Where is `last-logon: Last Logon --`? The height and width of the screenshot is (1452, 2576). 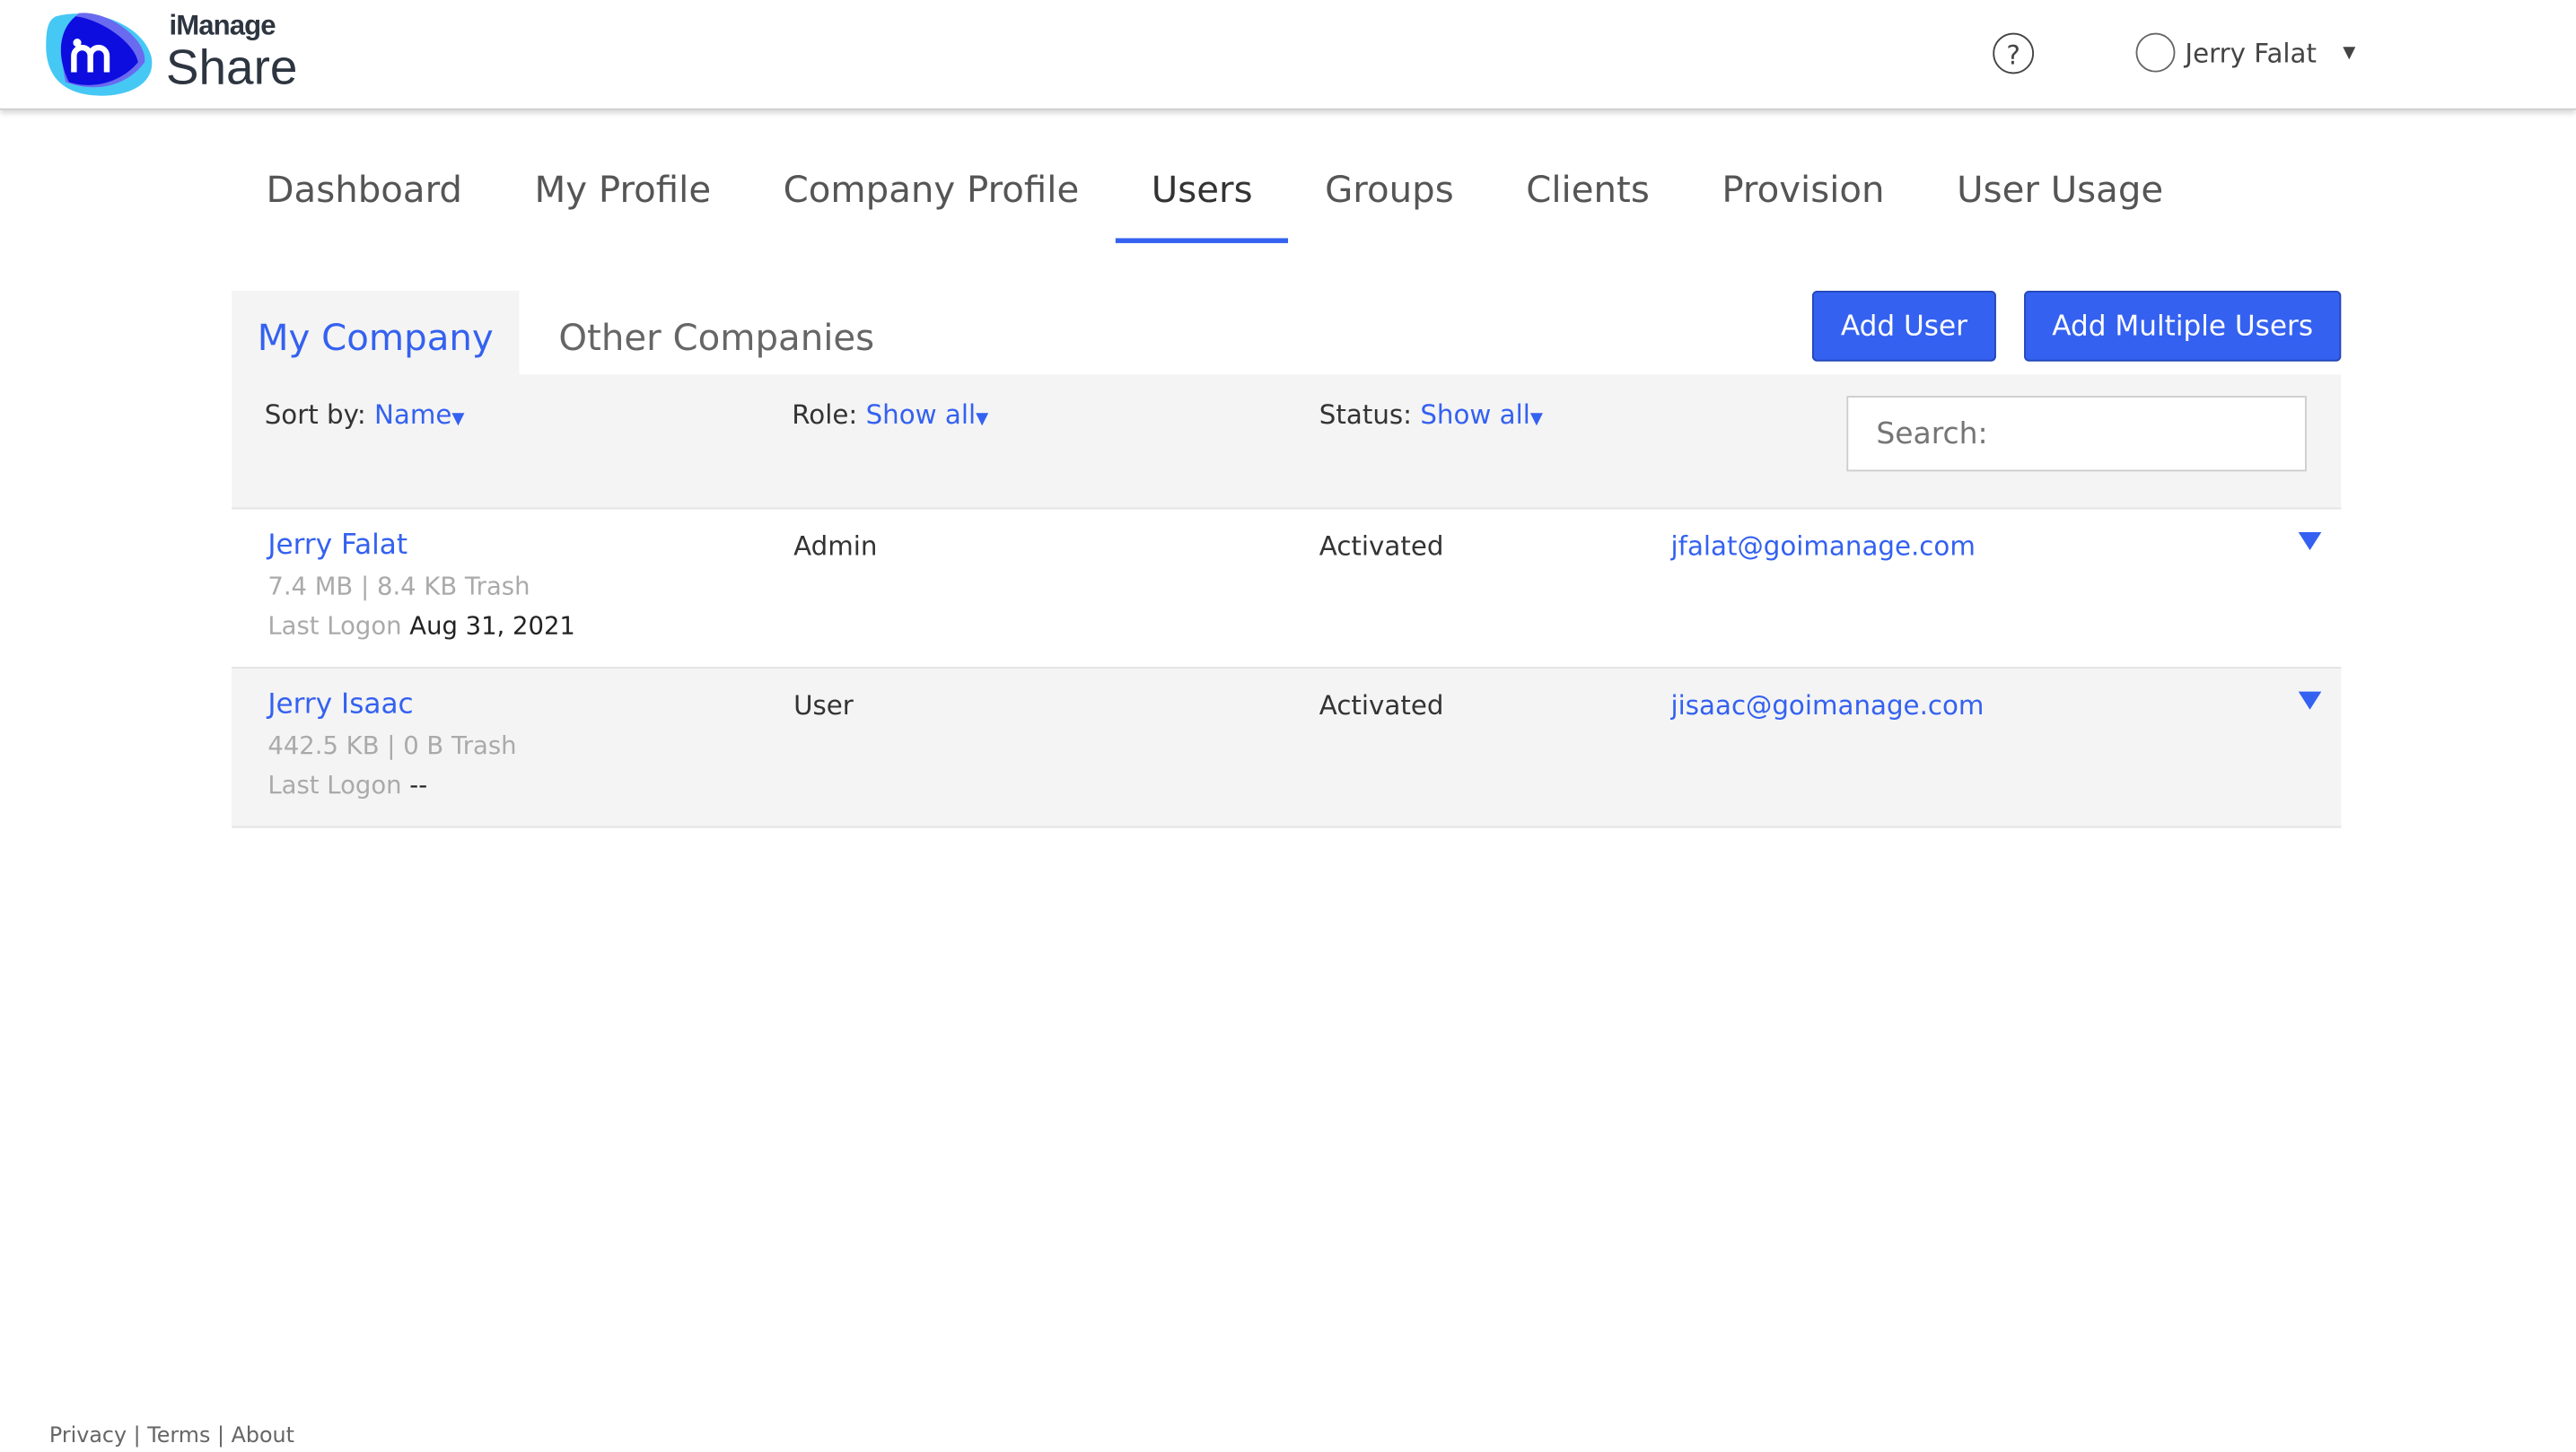 last-logon: Last Logon -- is located at coordinates (347, 785).